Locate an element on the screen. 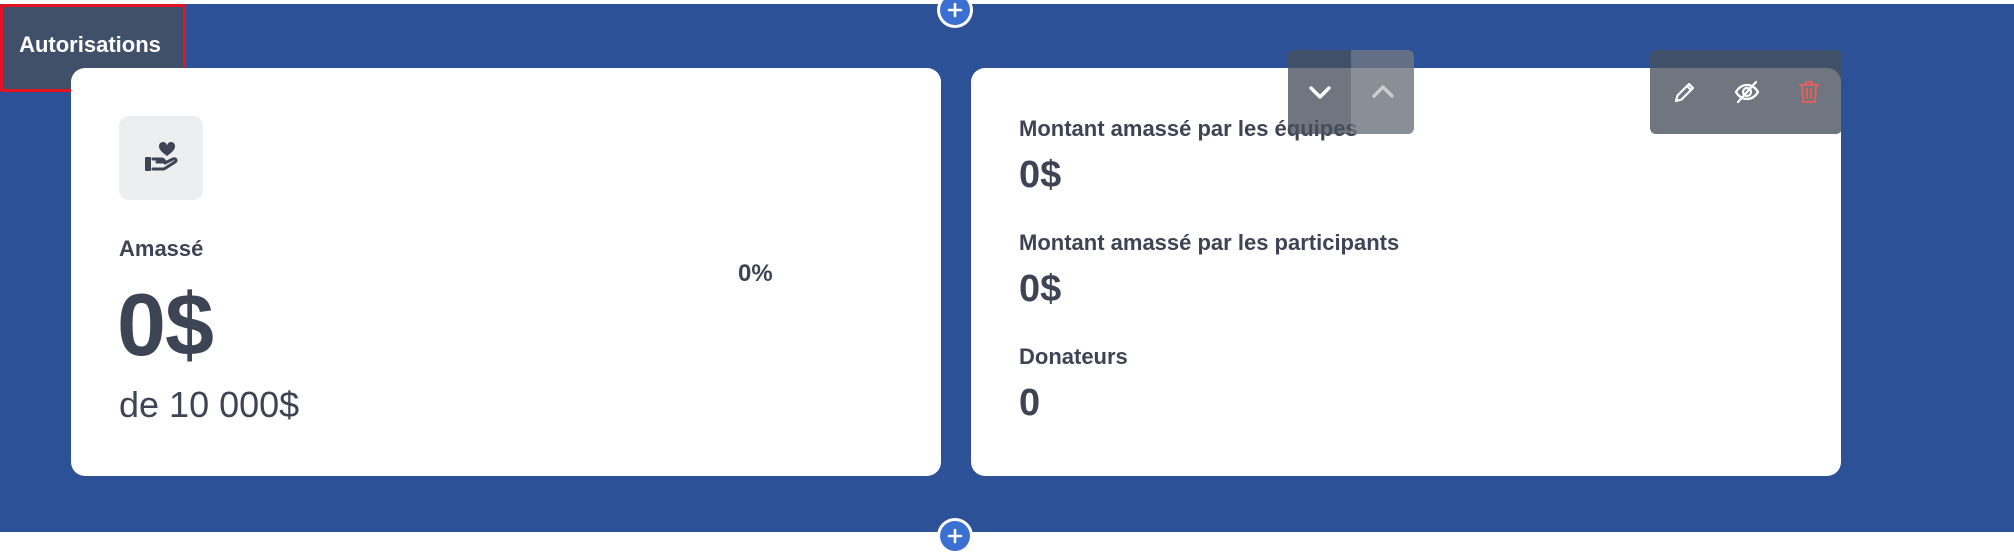 This screenshot has width=2014, height=554. eye-off-icon is located at coordinates (1747, 92).